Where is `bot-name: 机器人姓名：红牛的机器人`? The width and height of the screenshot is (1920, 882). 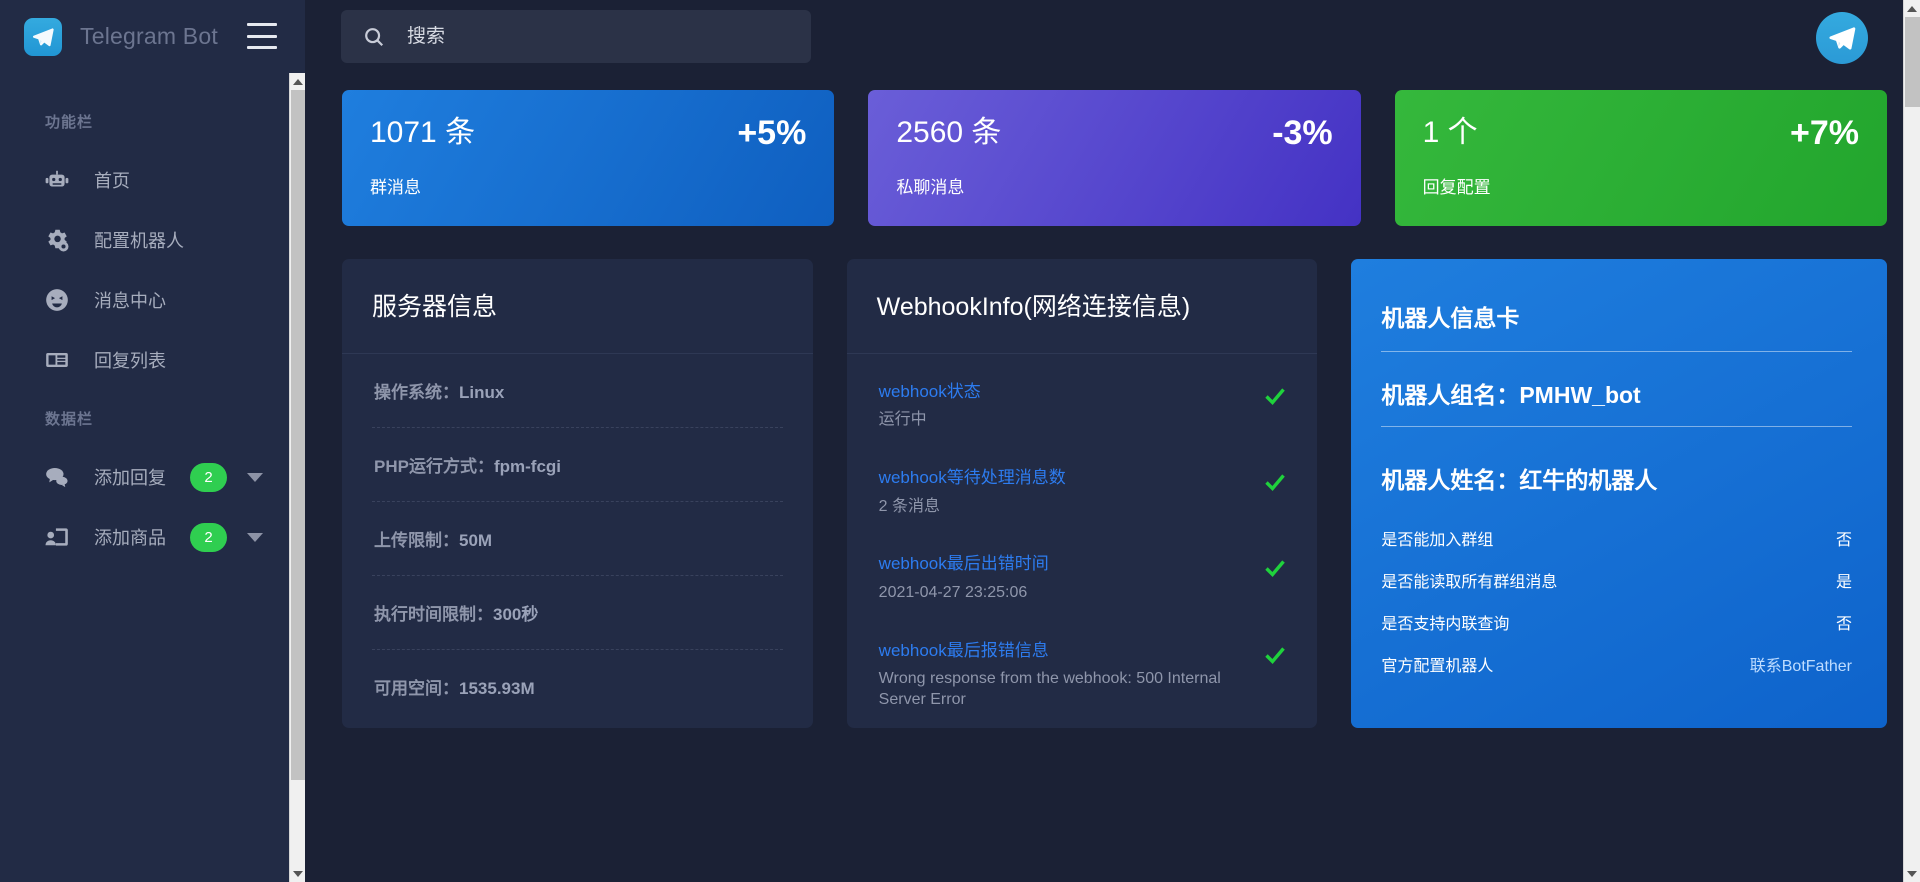 bot-name: 机器人姓名：红牛的机器人 is located at coordinates (1519, 480).